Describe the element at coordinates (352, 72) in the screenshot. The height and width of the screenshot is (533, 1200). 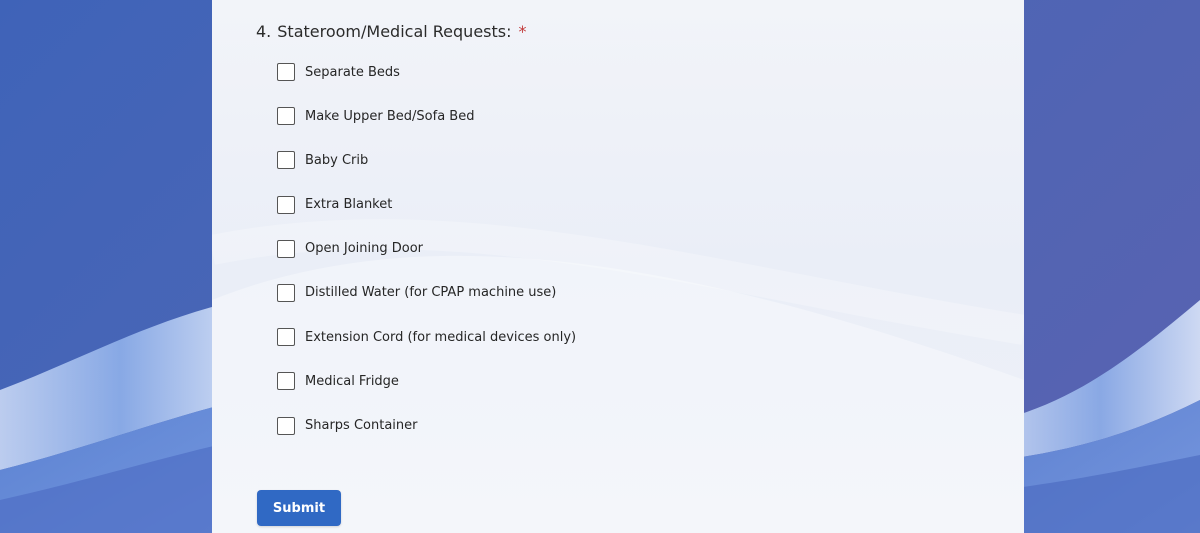
I see `option-label: Separate Beds` at that location.